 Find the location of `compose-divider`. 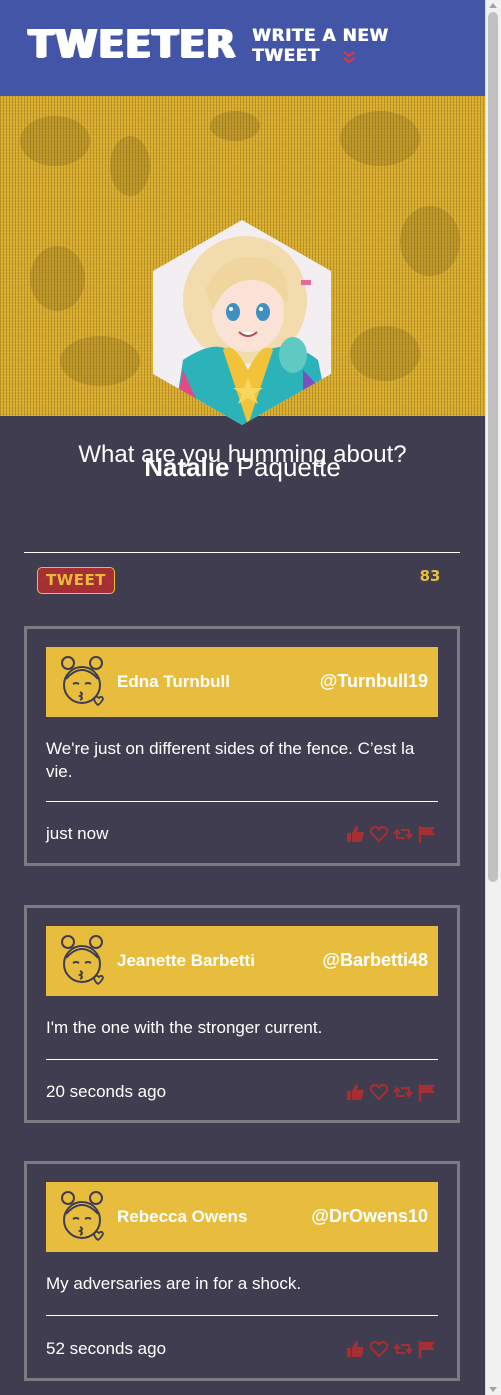

compose-divider is located at coordinates (242, 552).